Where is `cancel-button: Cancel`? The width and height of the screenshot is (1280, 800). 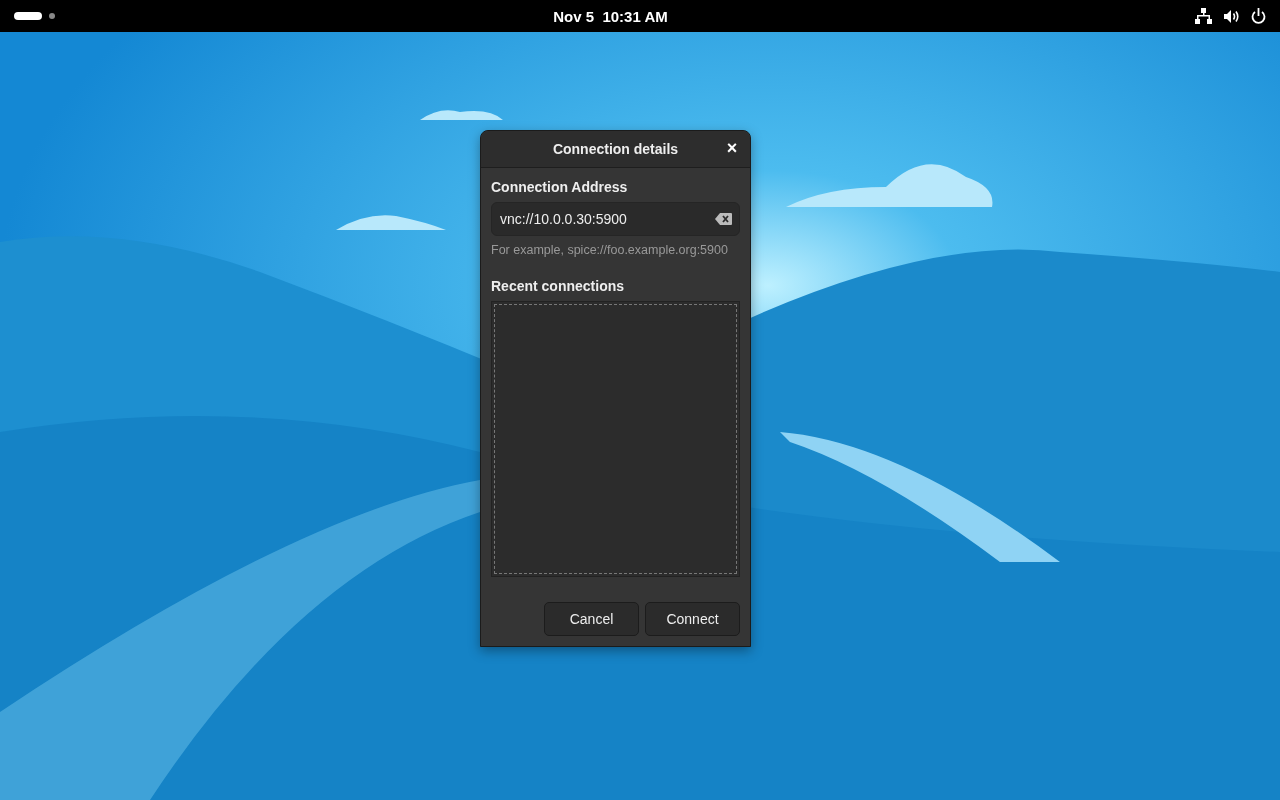 cancel-button: Cancel is located at coordinates (591, 619).